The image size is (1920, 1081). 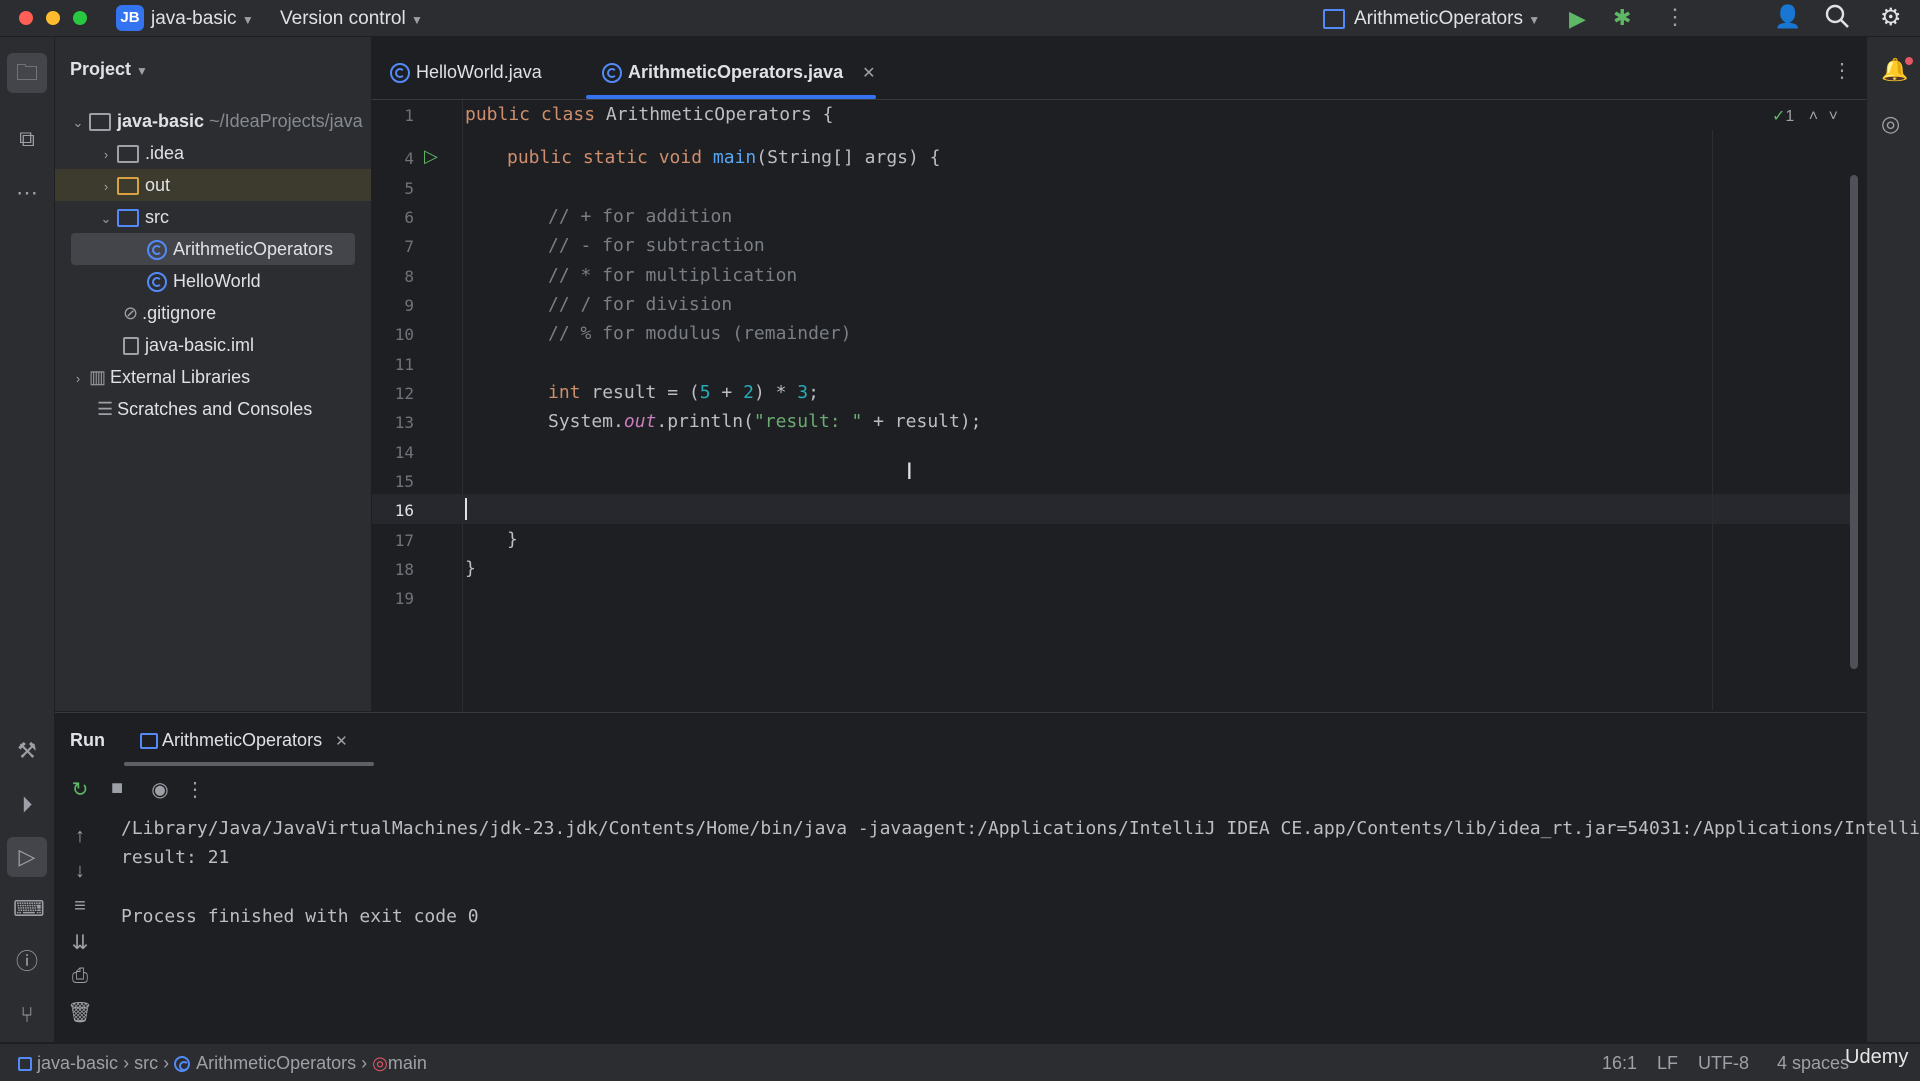 What do you see at coordinates (470, 568) in the screenshot?
I see `code-line-18: }` at bounding box center [470, 568].